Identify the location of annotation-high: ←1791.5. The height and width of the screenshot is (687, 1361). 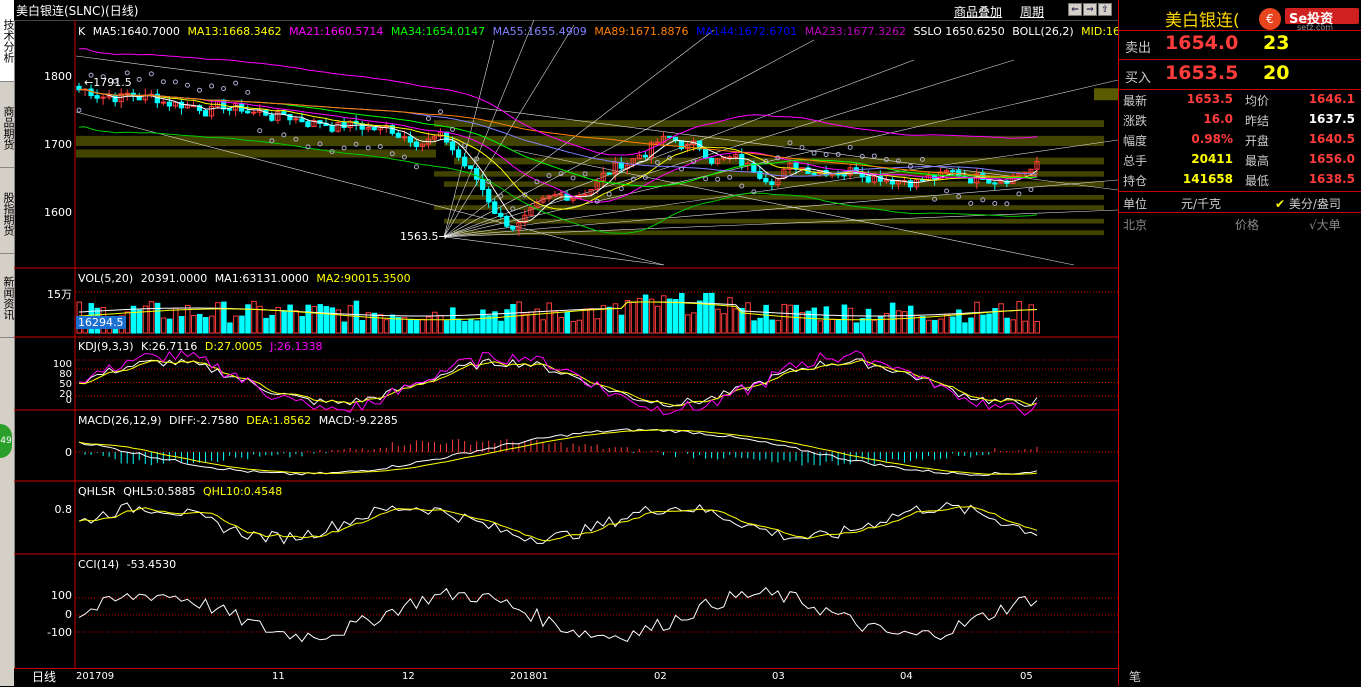
(108, 82).